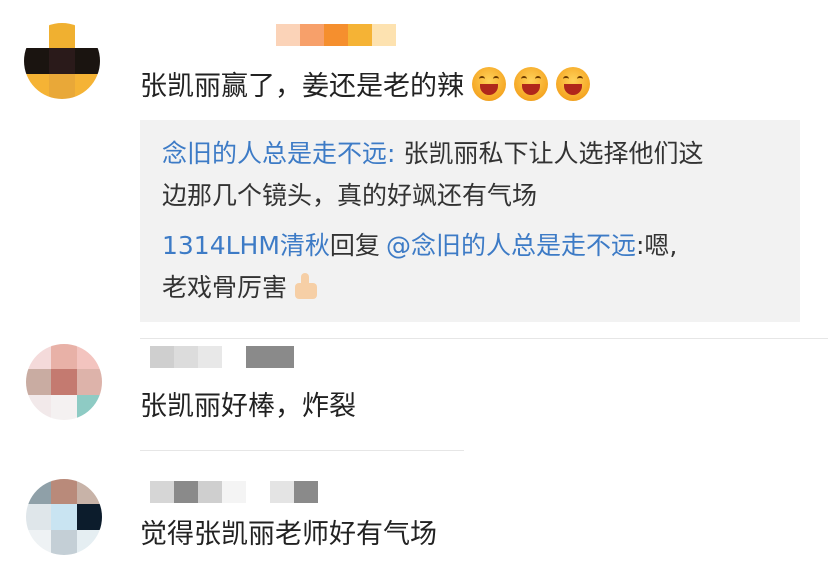 The height and width of the screenshot is (581, 828). Describe the element at coordinates (248, 406) in the screenshot. I see `comment-text: 张凯丽好棒，炸裂` at that location.